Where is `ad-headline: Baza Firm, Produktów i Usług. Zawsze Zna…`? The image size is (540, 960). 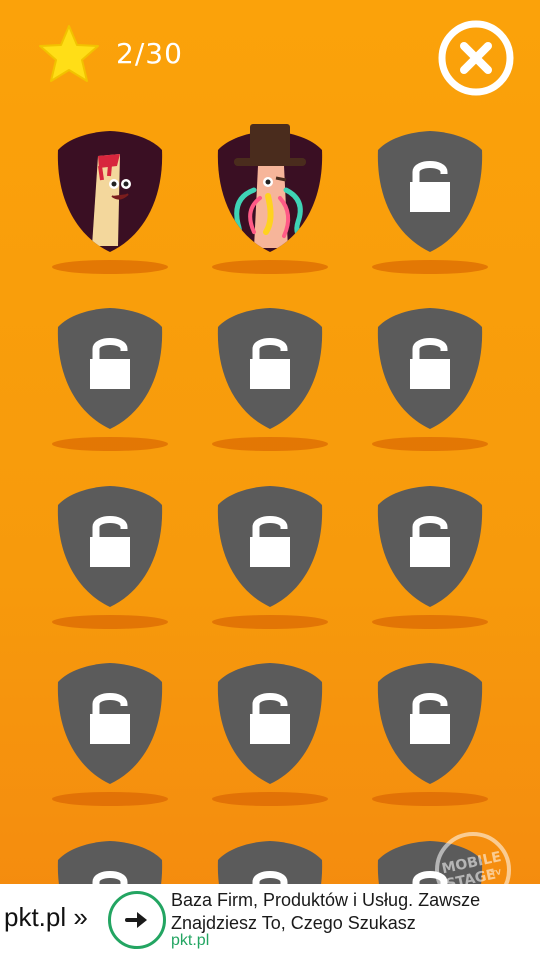 ad-headline: Baza Firm, Produktów i Usług. Zawsze Zna… is located at coordinates (355, 912).